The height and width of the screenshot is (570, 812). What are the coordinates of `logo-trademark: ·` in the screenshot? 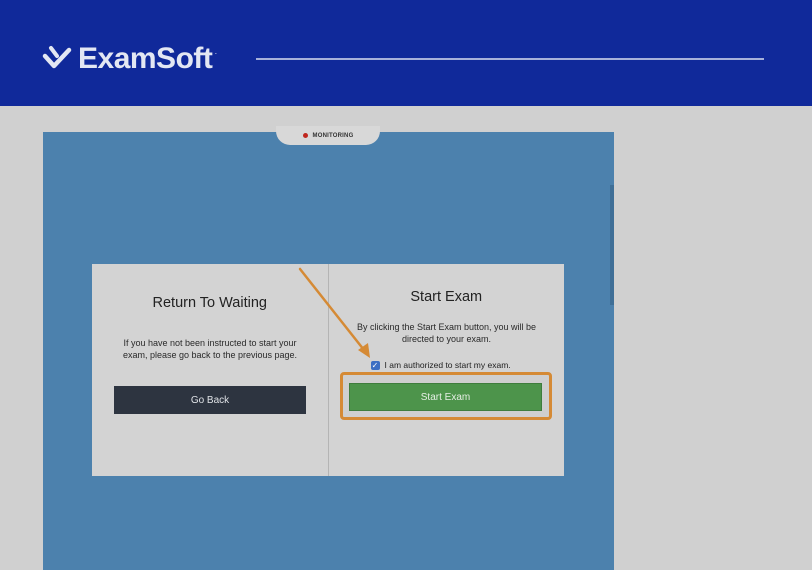 It's located at (216, 53).